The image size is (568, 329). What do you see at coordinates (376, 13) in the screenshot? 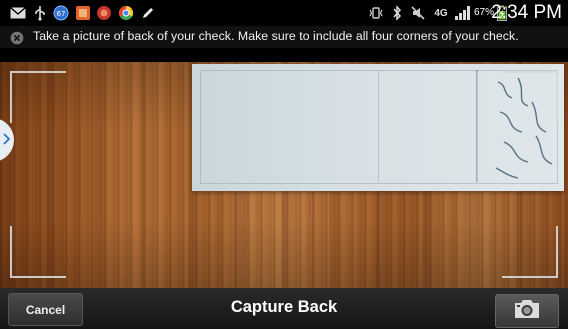
I see `vibrate-icon` at bounding box center [376, 13].